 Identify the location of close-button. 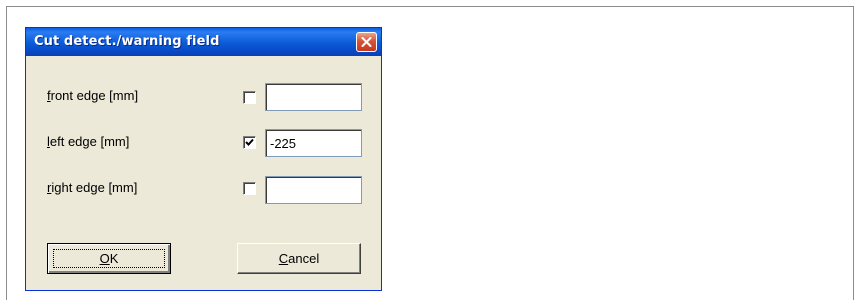
(366, 42).